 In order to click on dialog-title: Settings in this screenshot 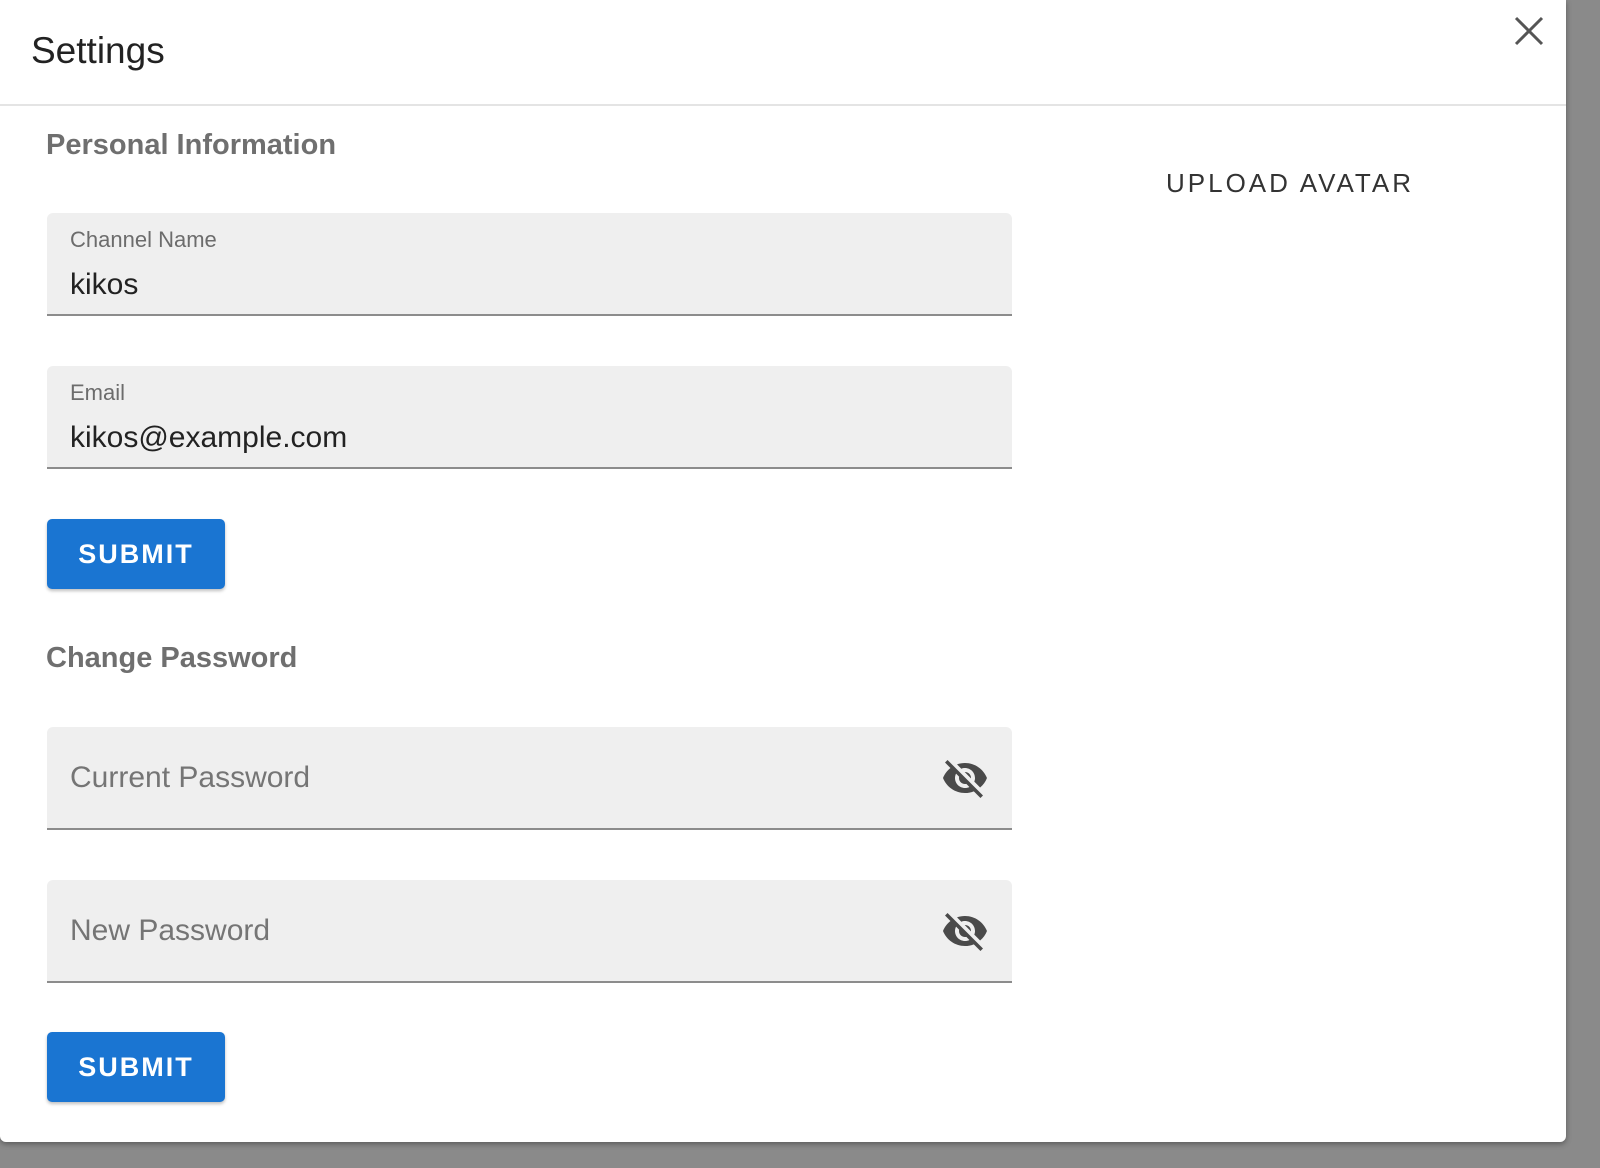, I will do `click(98, 50)`.